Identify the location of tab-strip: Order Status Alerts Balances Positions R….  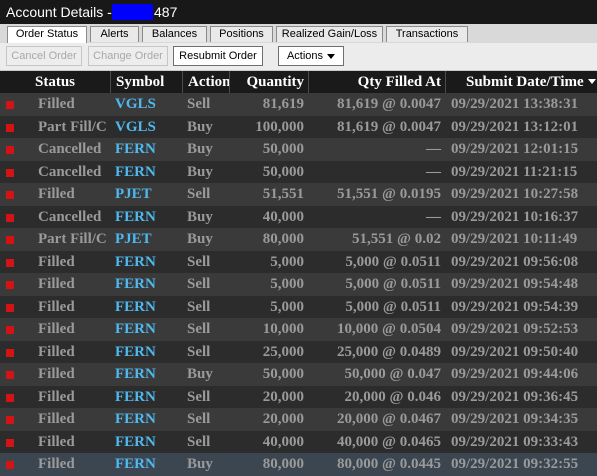
(298, 33).